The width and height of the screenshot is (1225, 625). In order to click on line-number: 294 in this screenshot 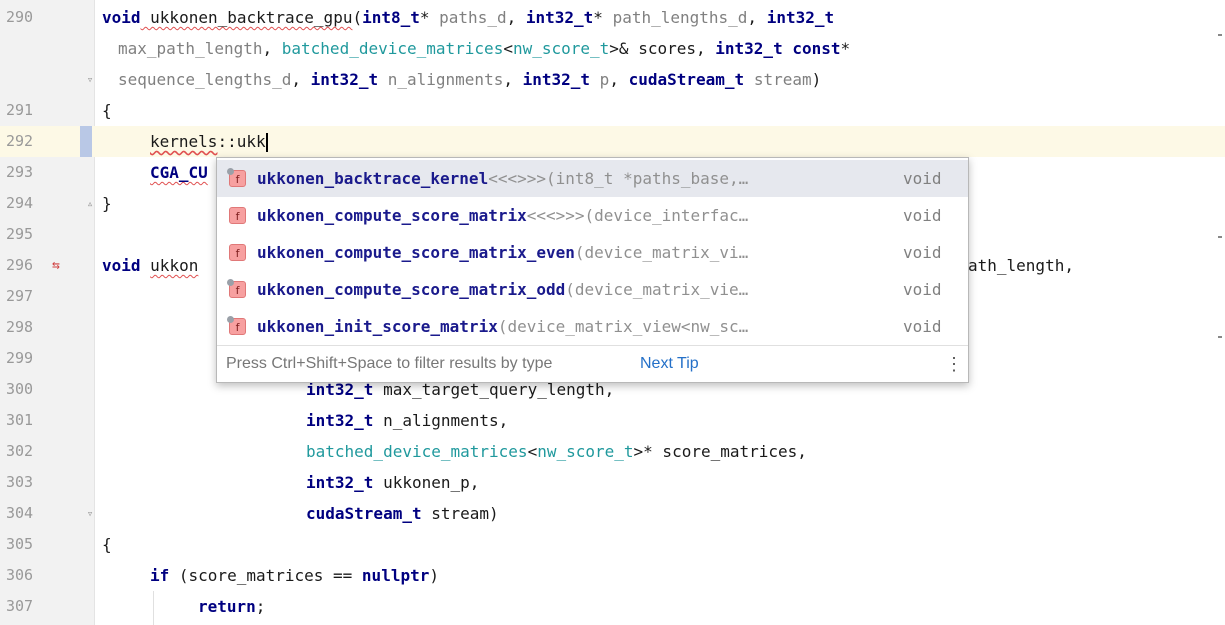, I will do `click(20, 203)`.